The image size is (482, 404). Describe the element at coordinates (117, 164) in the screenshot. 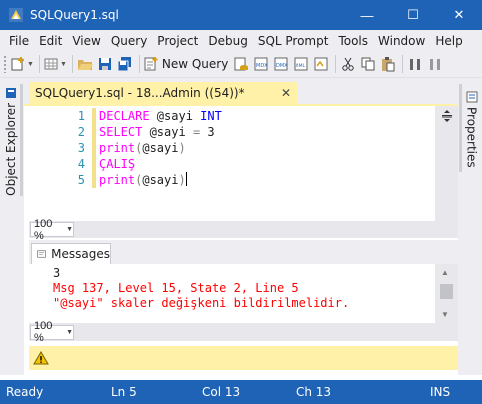

I see `code-line: ÇALIŞ` at that location.